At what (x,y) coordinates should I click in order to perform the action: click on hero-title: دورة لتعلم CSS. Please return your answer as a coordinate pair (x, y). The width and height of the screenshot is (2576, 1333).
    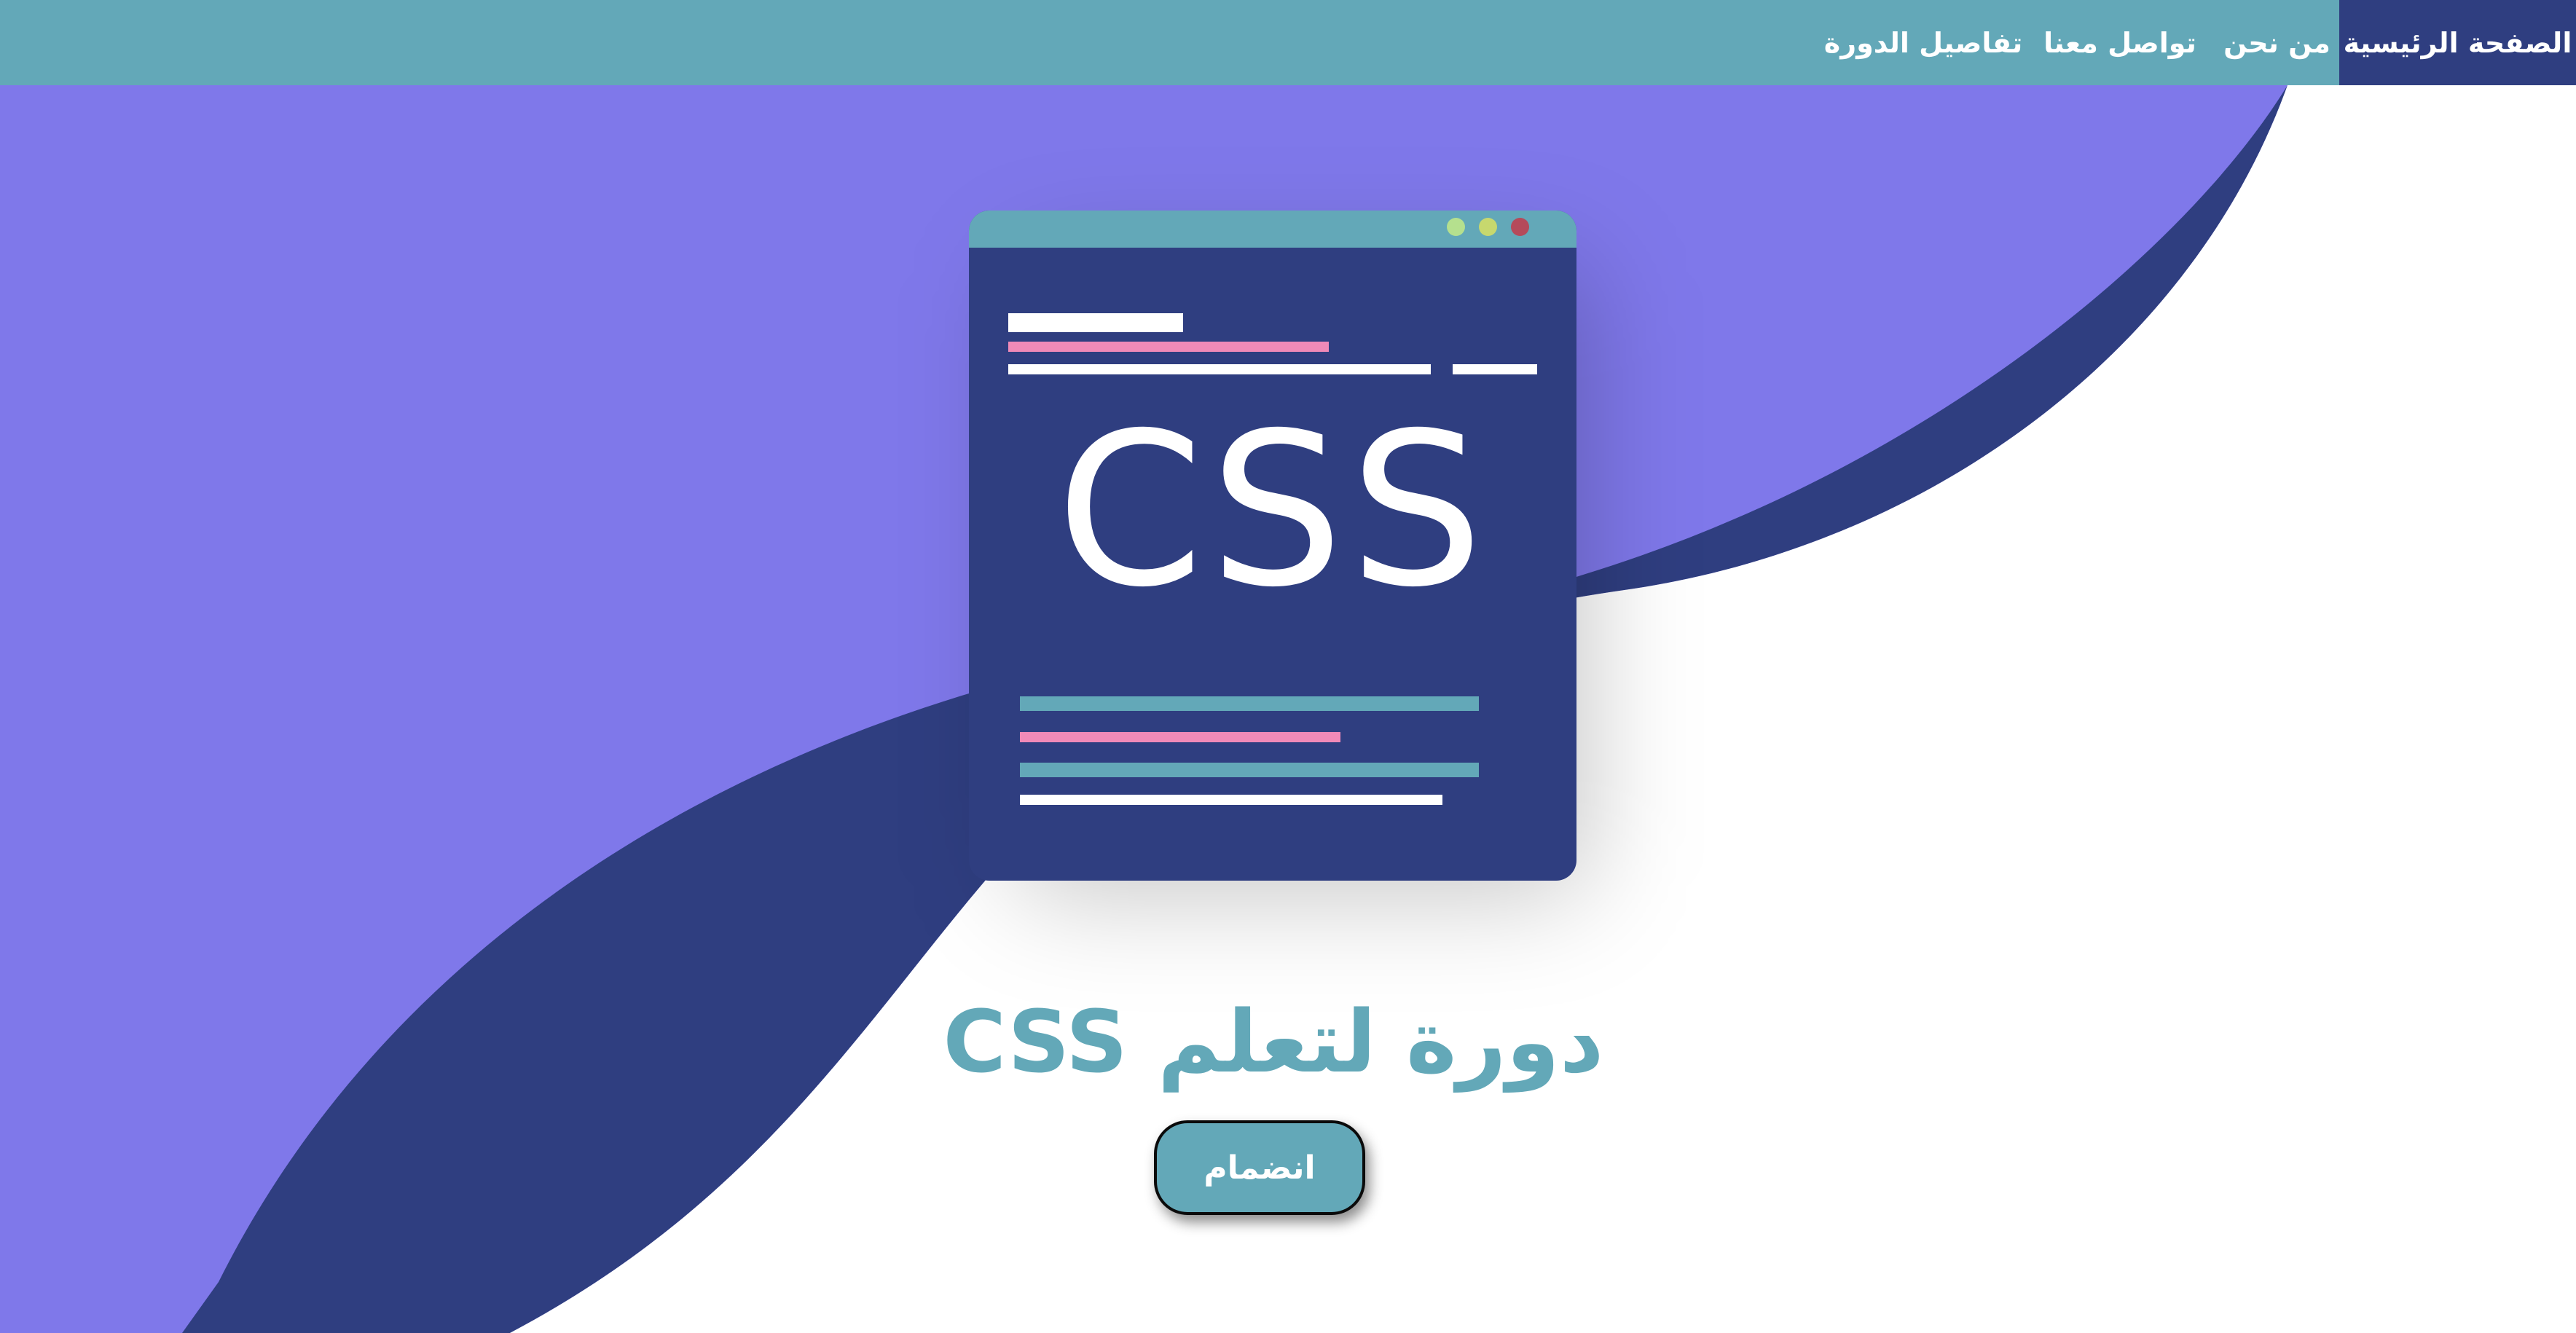
    Looking at the image, I should click on (1273, 1041).